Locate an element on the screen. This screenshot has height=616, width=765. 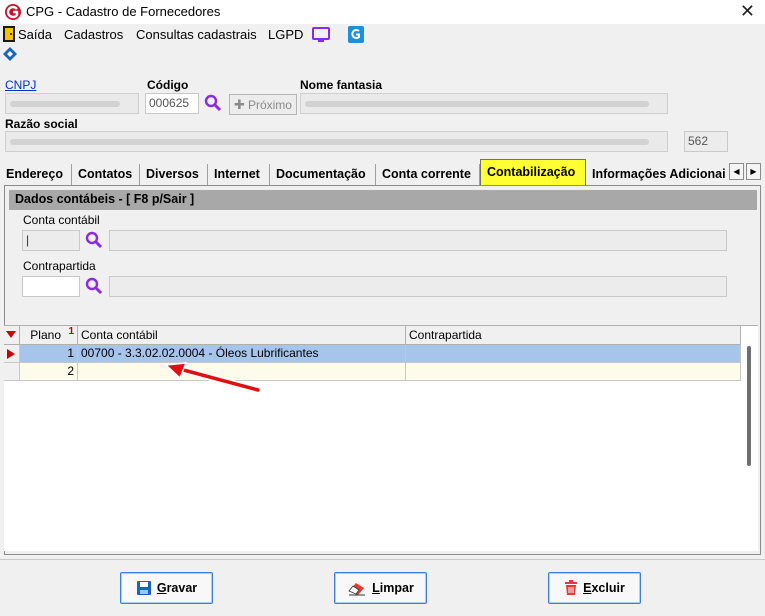
menu-item-lgpd: LGPD is located at coordinates (285, 34).